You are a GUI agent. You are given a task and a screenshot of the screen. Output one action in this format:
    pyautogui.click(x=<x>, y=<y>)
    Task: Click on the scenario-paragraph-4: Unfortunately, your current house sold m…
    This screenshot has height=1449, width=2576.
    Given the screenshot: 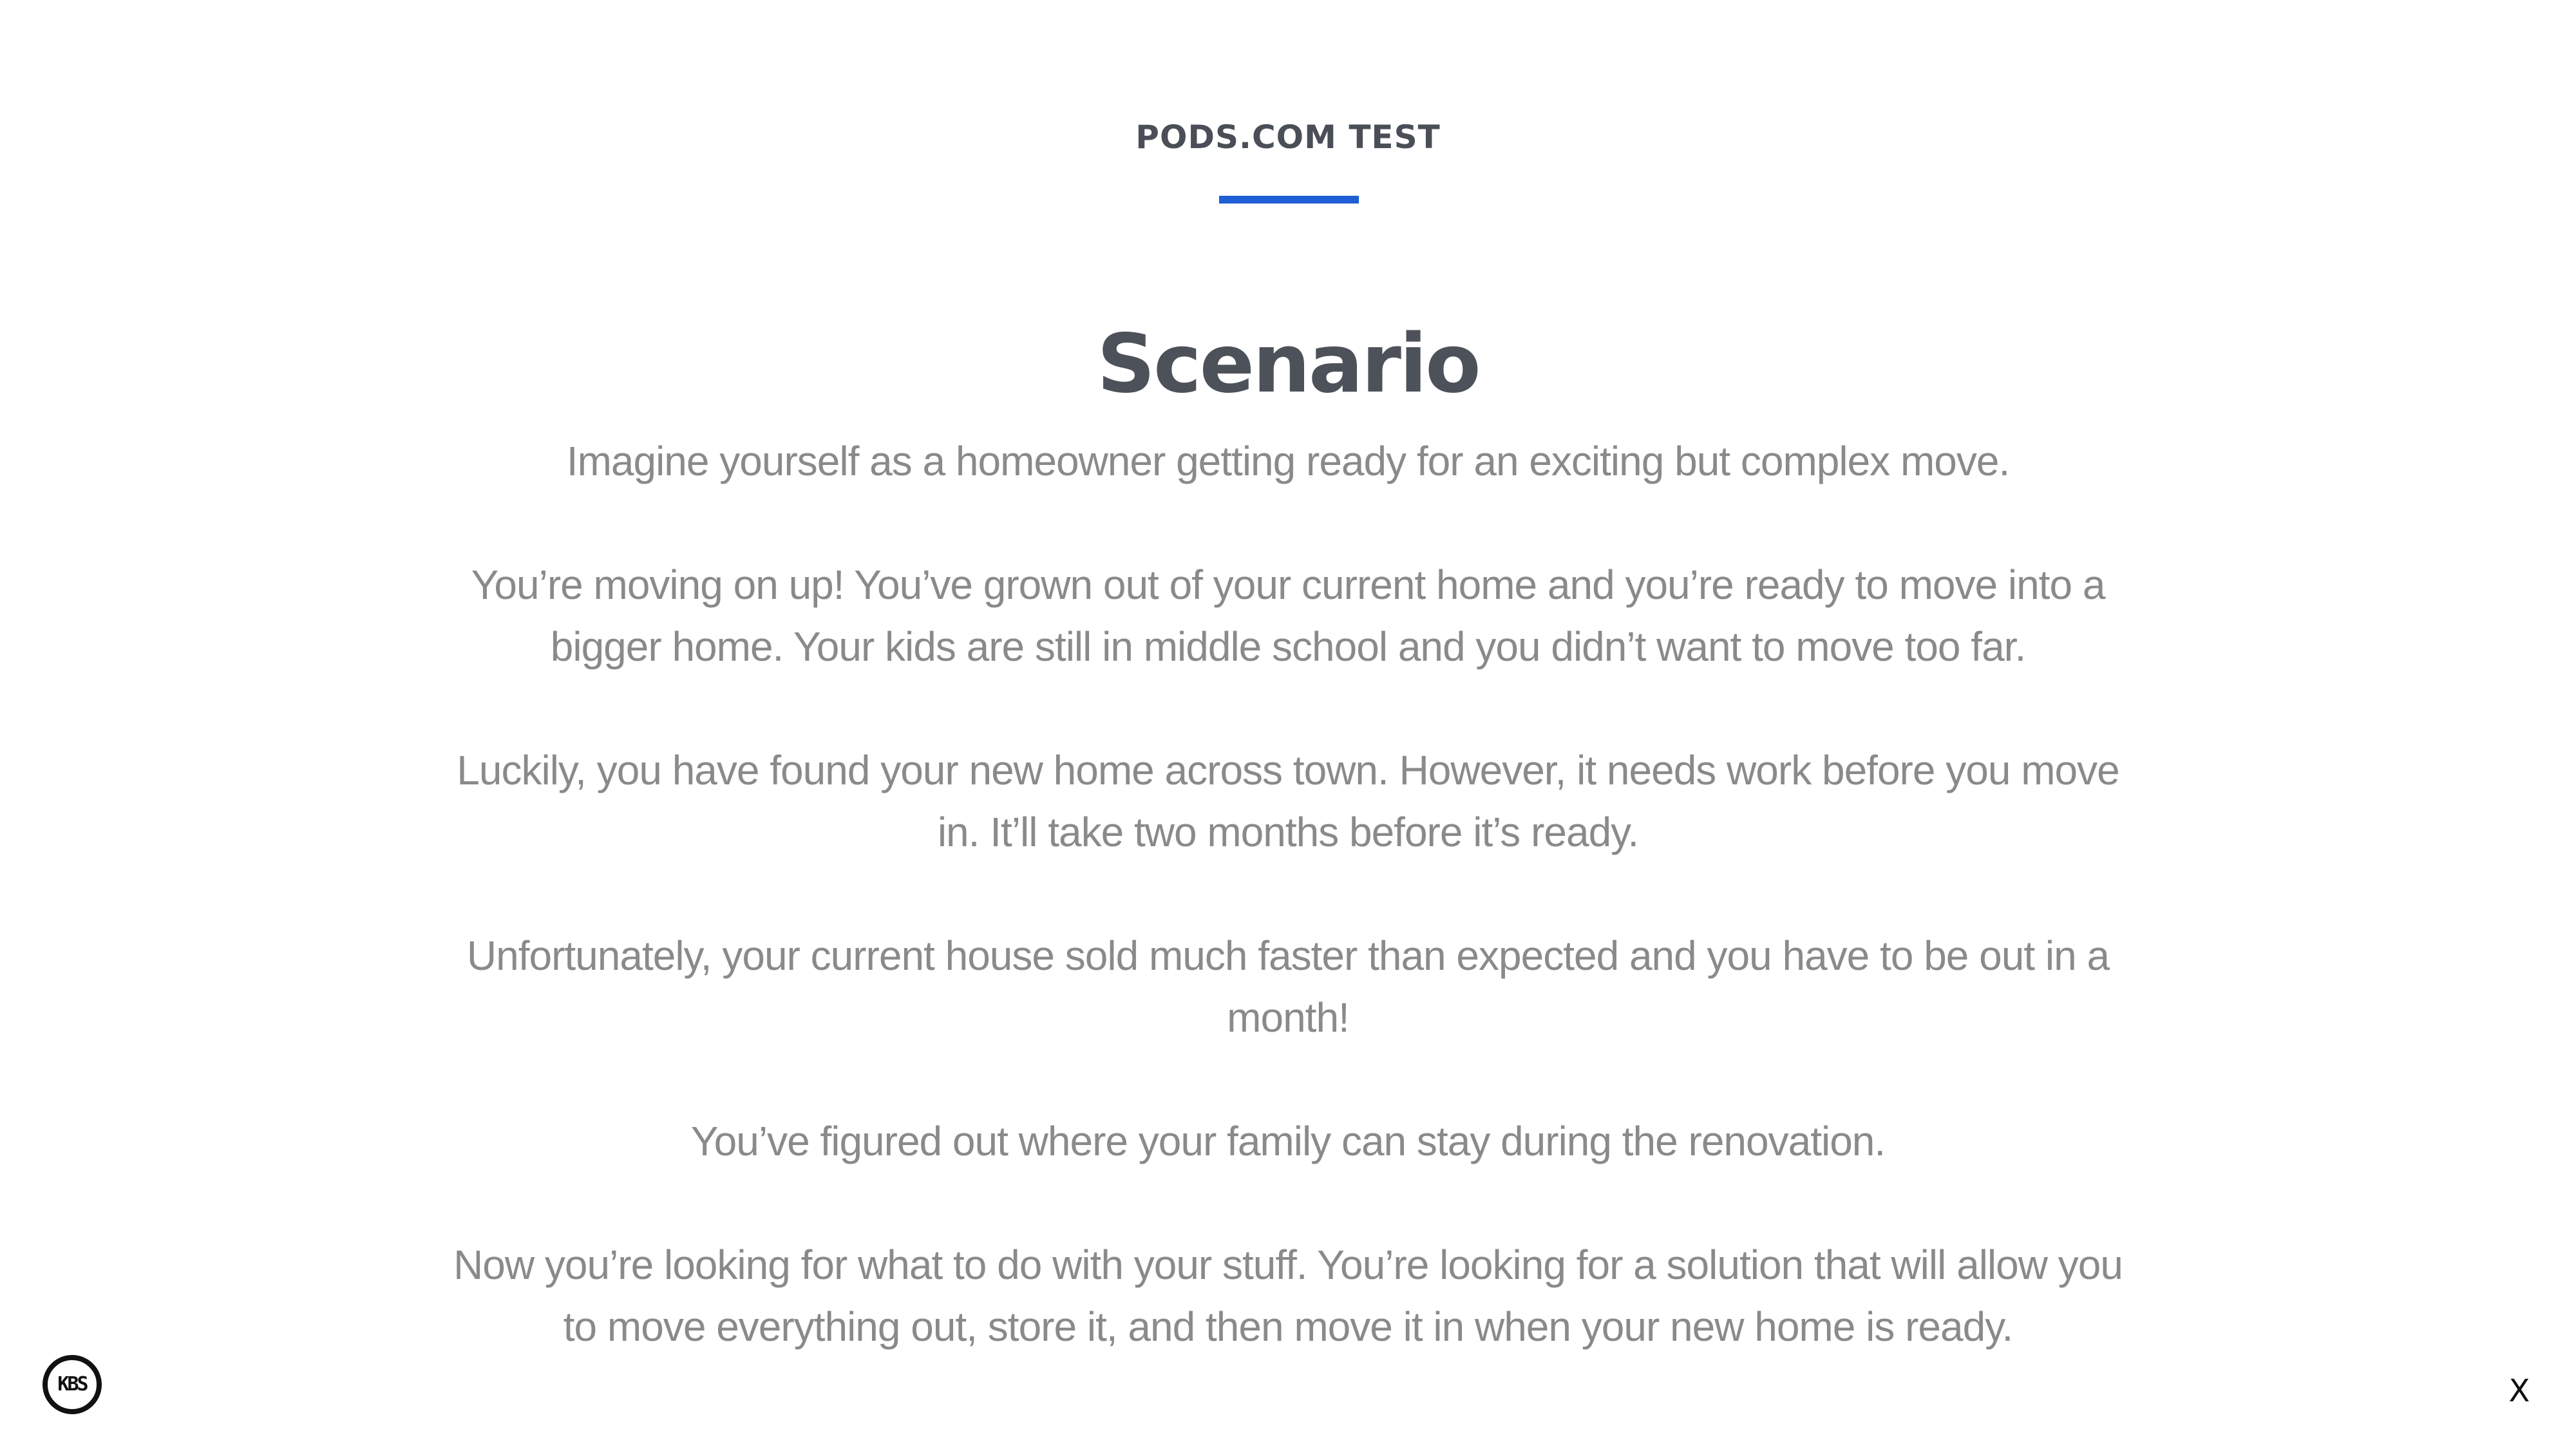 What is the action you would take?
    pyautogui.click(x=1288, y=987)
    